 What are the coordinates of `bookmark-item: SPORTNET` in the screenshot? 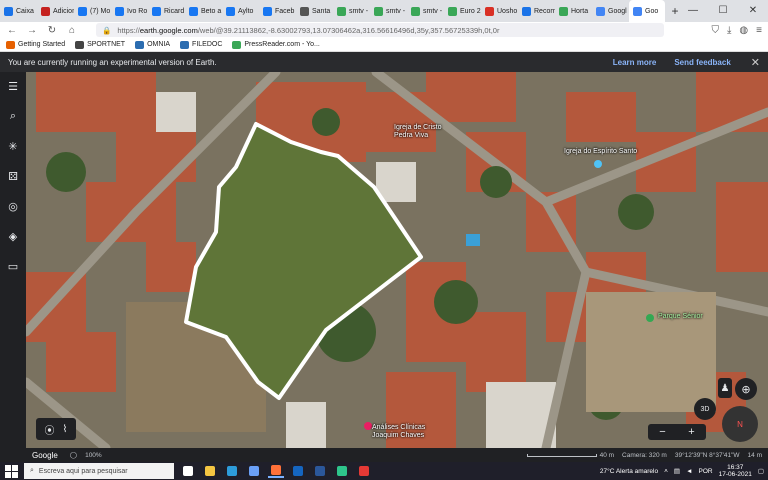 It's located at (100, 44).